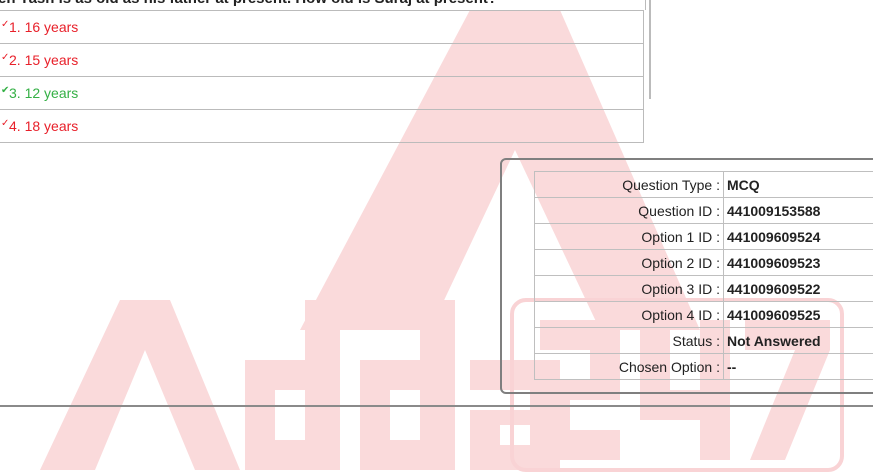 The width and height of the screenshot is (873, 473). Describe the element at coordinates (44, 60) in the screenshot. I see `option-label: 2. 15 years` at that location.